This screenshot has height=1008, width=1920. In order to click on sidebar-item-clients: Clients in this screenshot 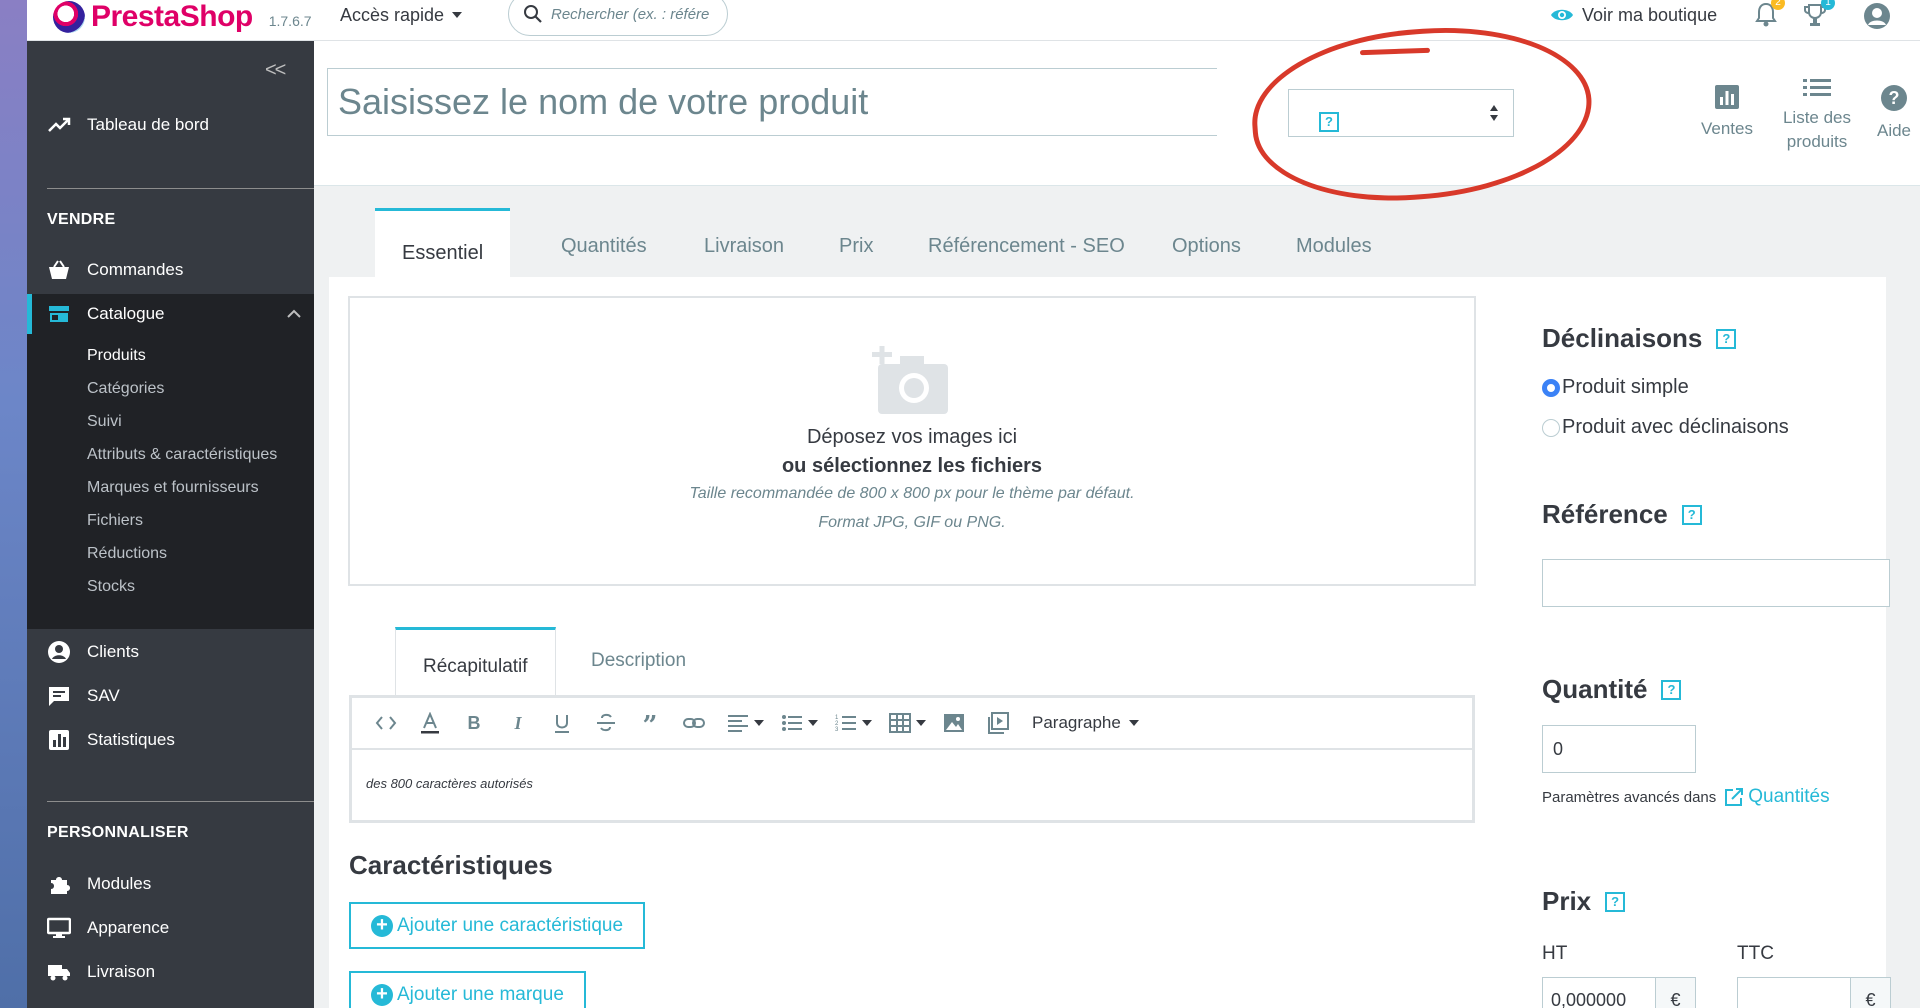, I will do `click(93, 652)`.